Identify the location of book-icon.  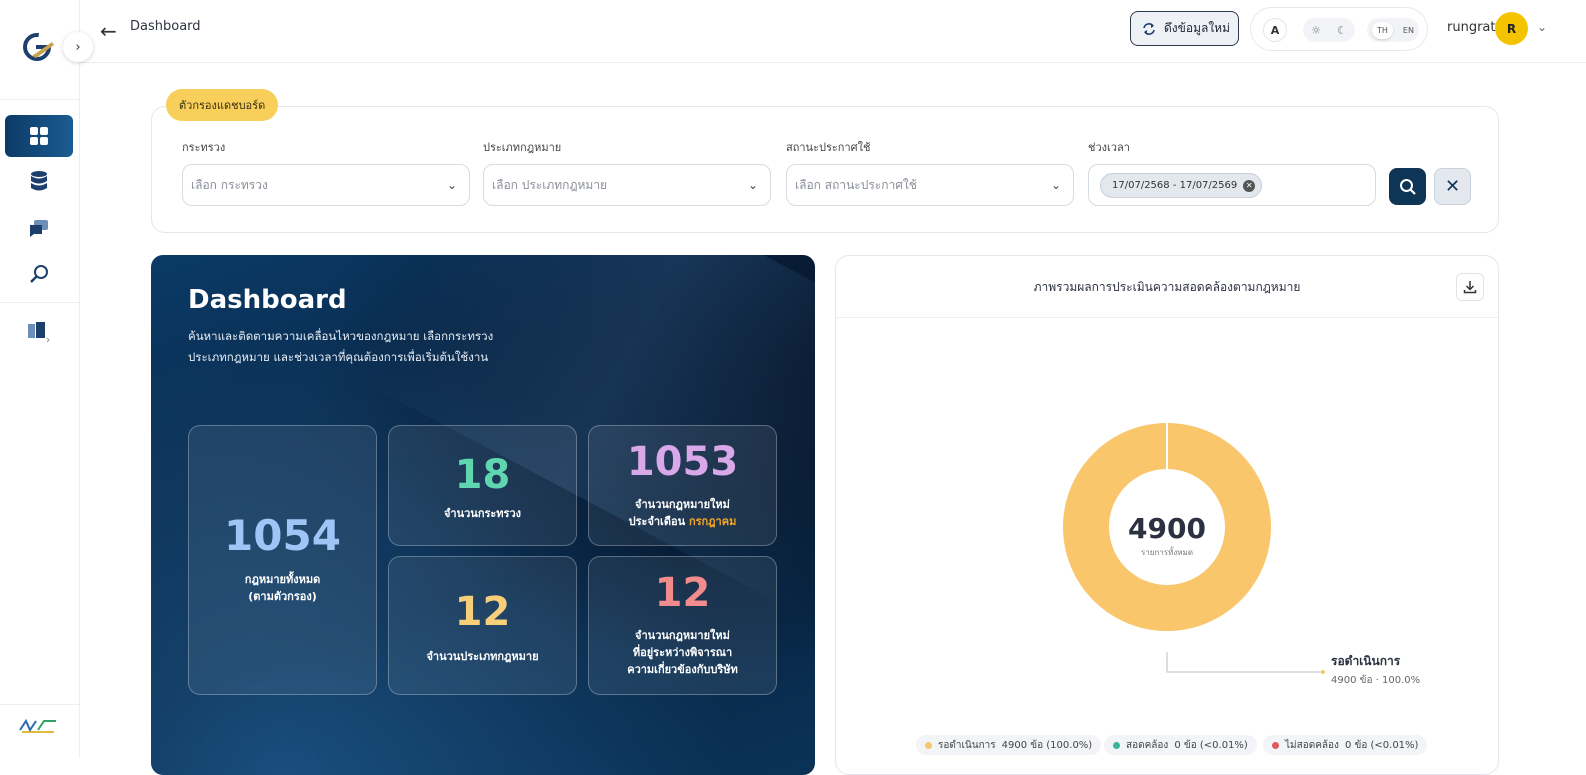
(39, 332).